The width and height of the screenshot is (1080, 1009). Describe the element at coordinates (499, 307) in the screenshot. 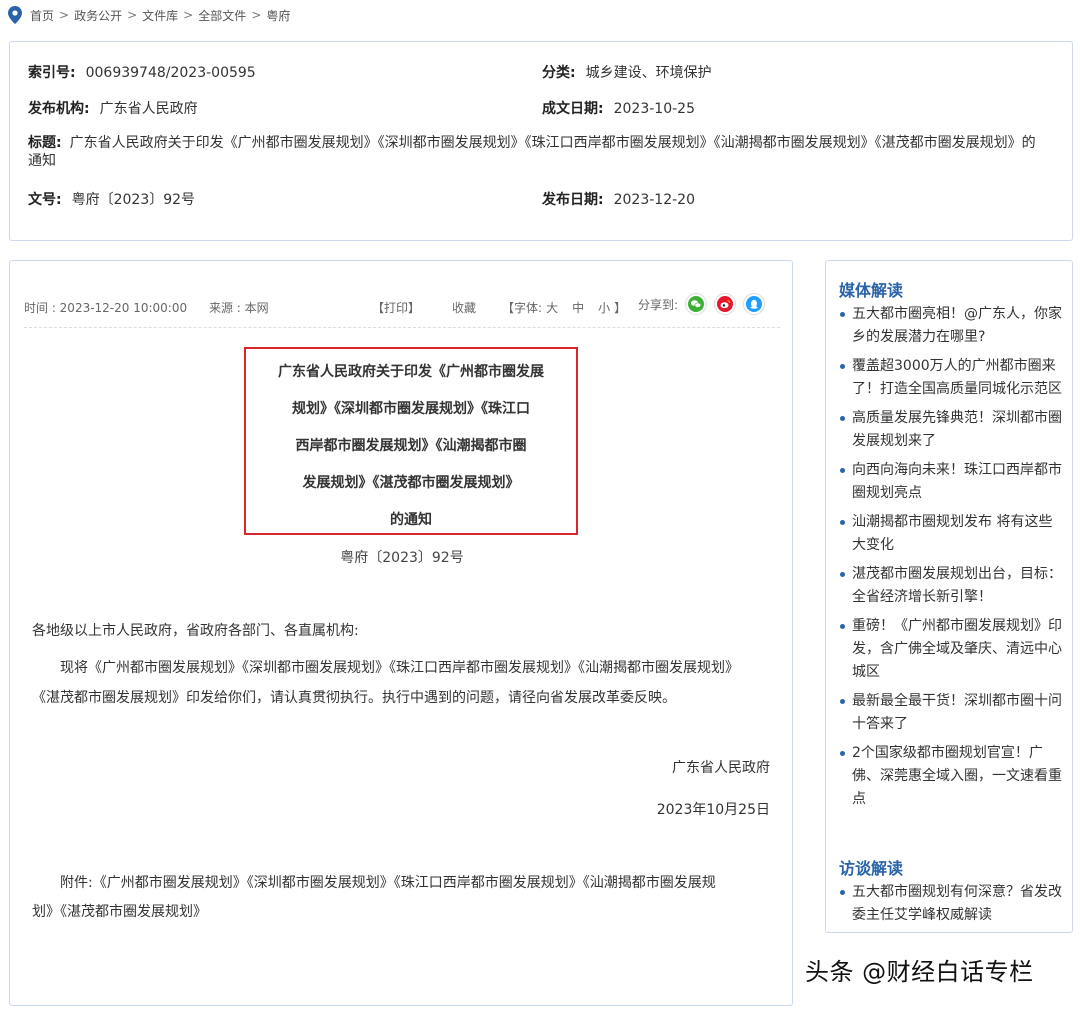

I see `article-tools: 【打印】 收藏 【字体: 大 中 小 】` at that location.